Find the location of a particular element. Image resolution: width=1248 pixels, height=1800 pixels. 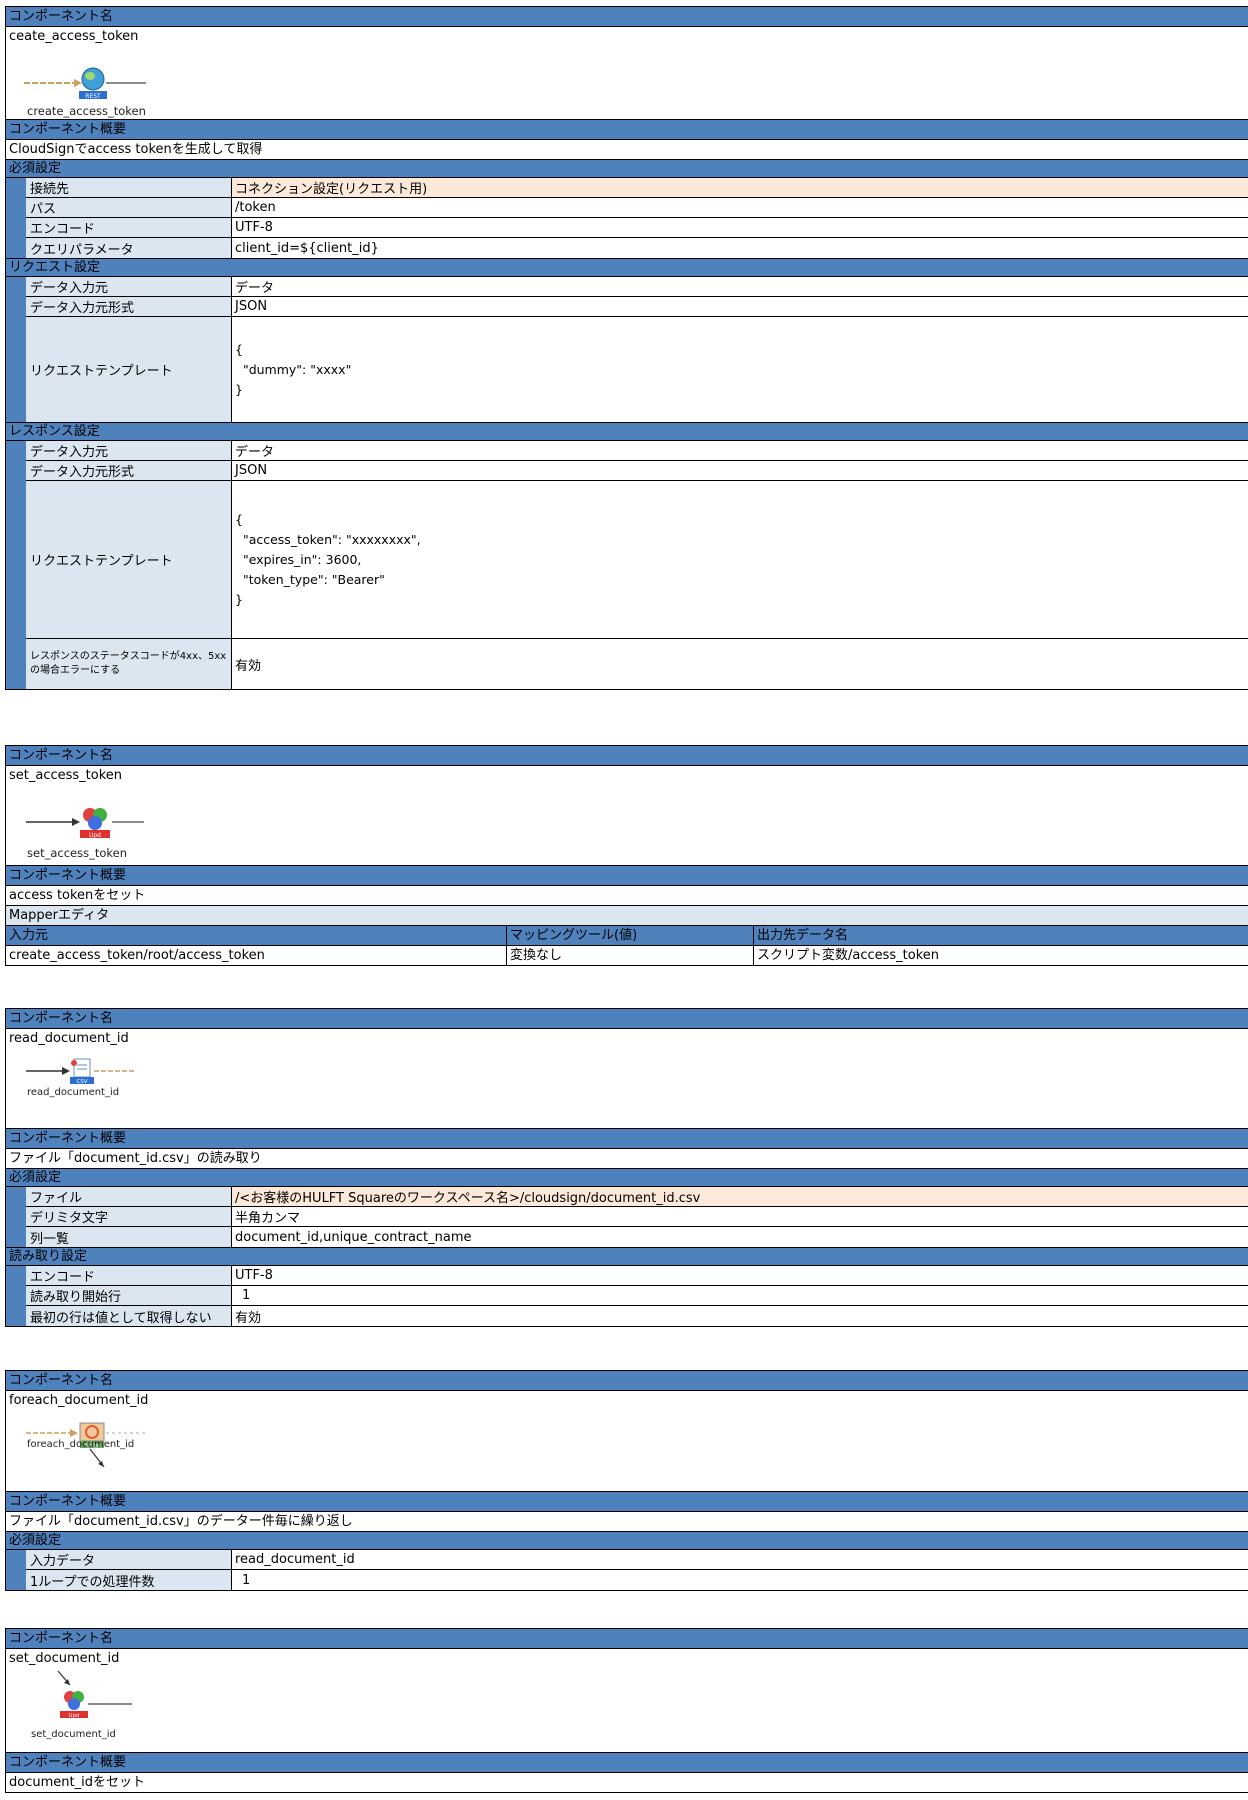

component-summary: access tokenをセット is located at coordinates (627, 896).